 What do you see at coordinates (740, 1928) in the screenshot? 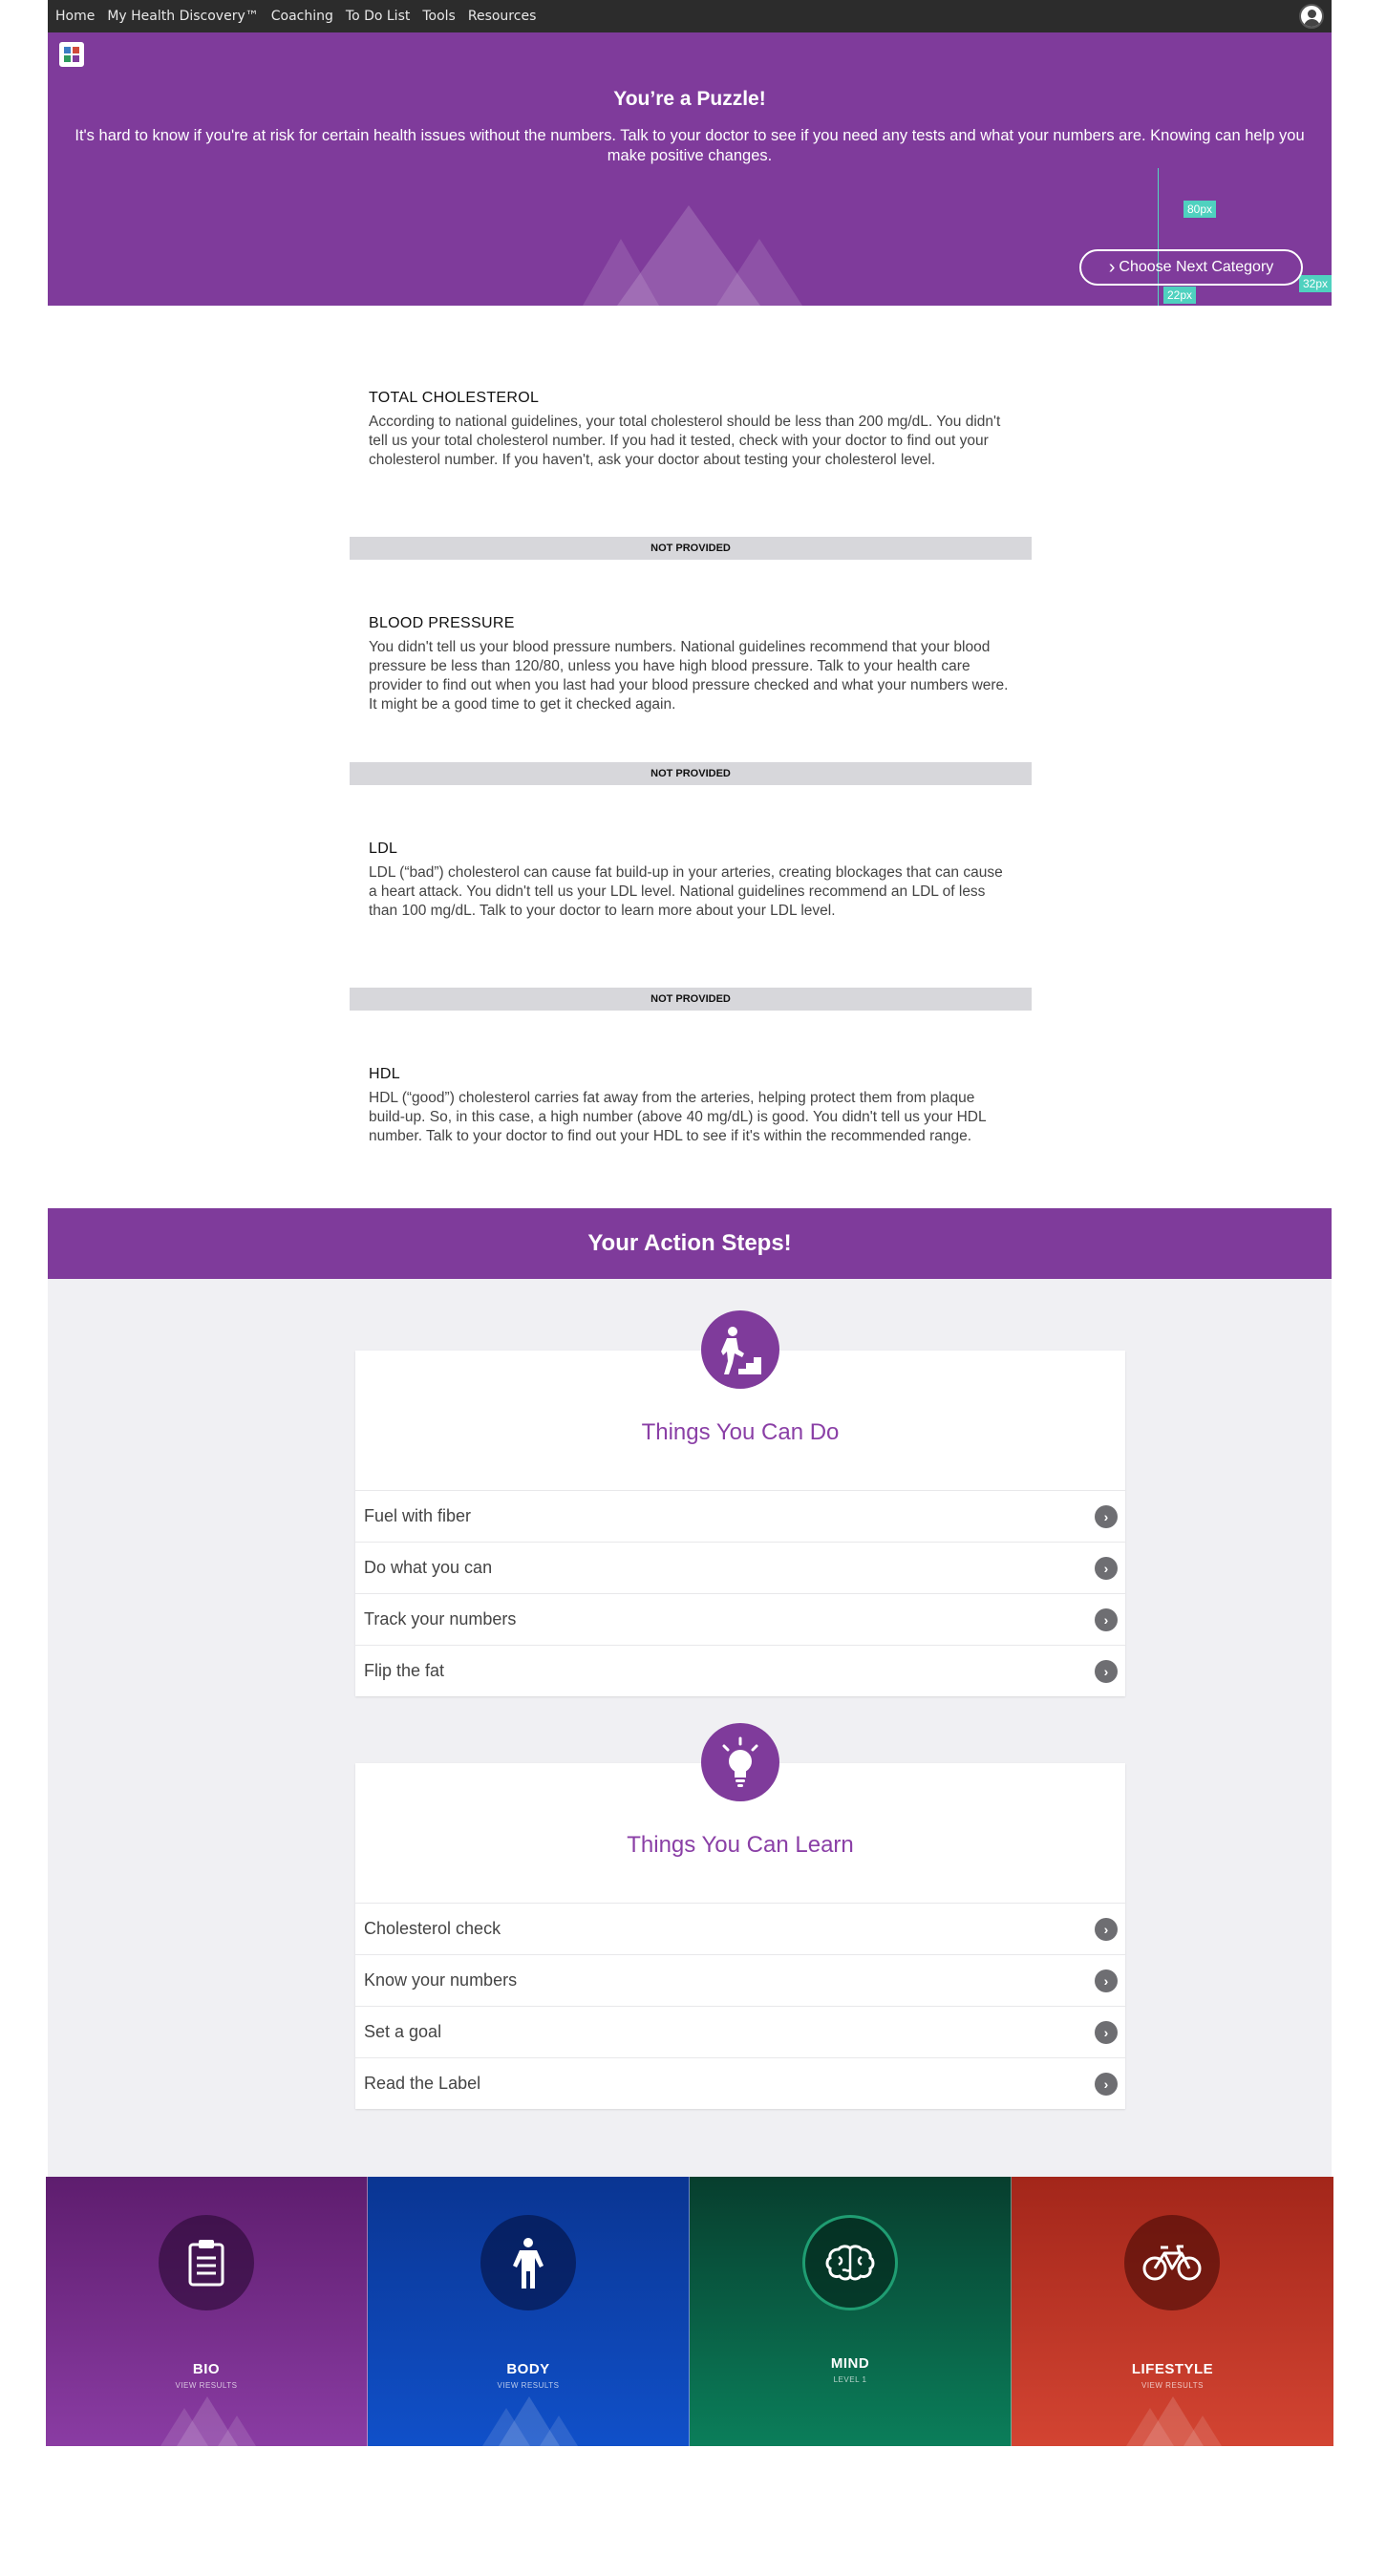
I see `learn-item-cholesterol-check: Cholesterol check ›` at bounding box center [740, 1928].